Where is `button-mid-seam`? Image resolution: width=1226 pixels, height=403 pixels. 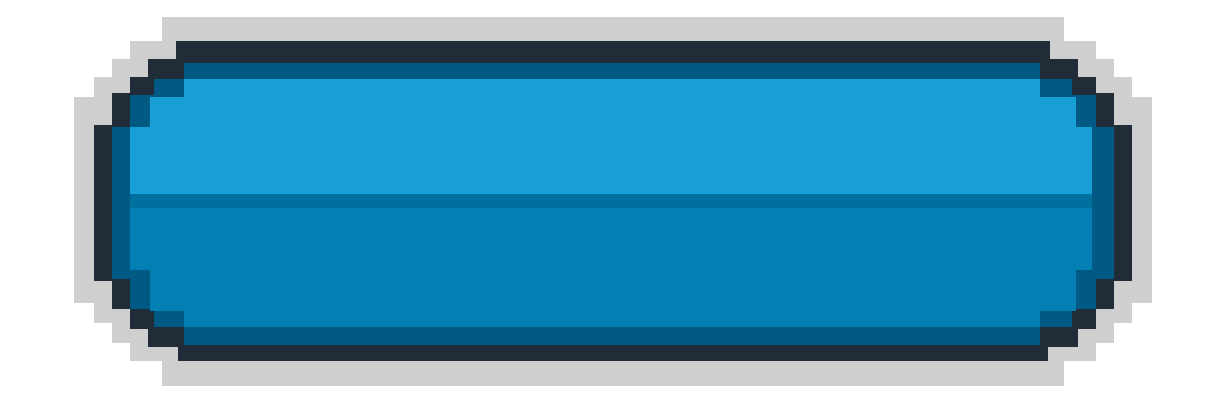
button-mid-seam is located at coordinates (611, 202).